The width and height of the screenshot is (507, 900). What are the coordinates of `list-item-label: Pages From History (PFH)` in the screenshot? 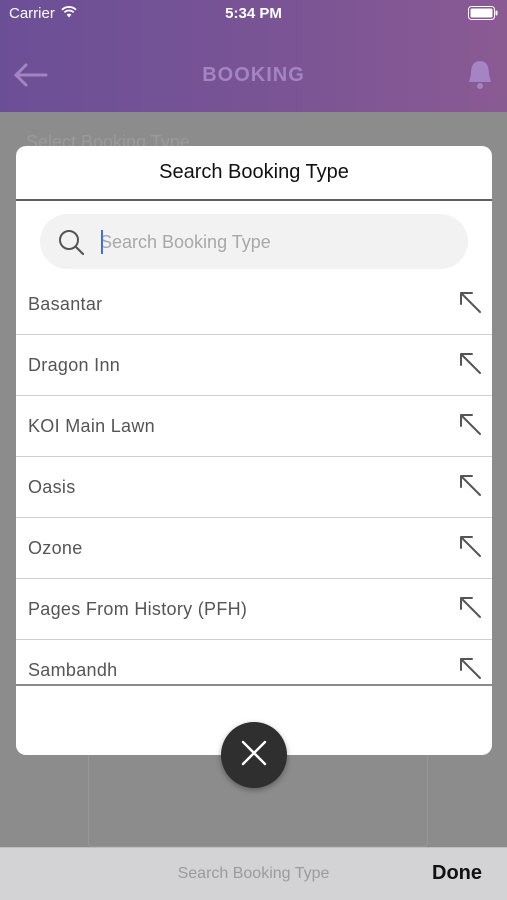 It's located at (138, 609).